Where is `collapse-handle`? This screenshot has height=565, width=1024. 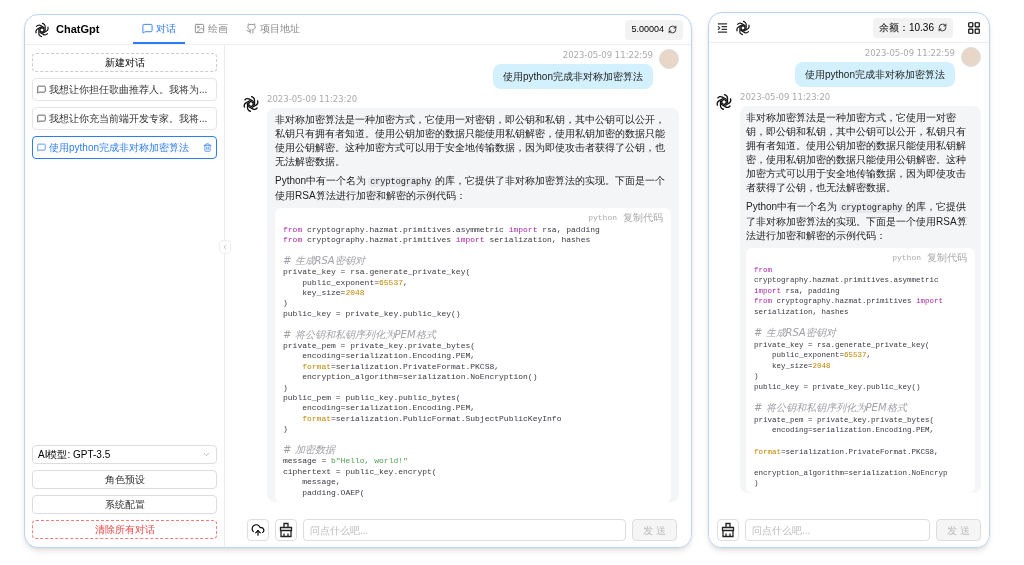 collapse-handle is located at coordinates (225, 247).